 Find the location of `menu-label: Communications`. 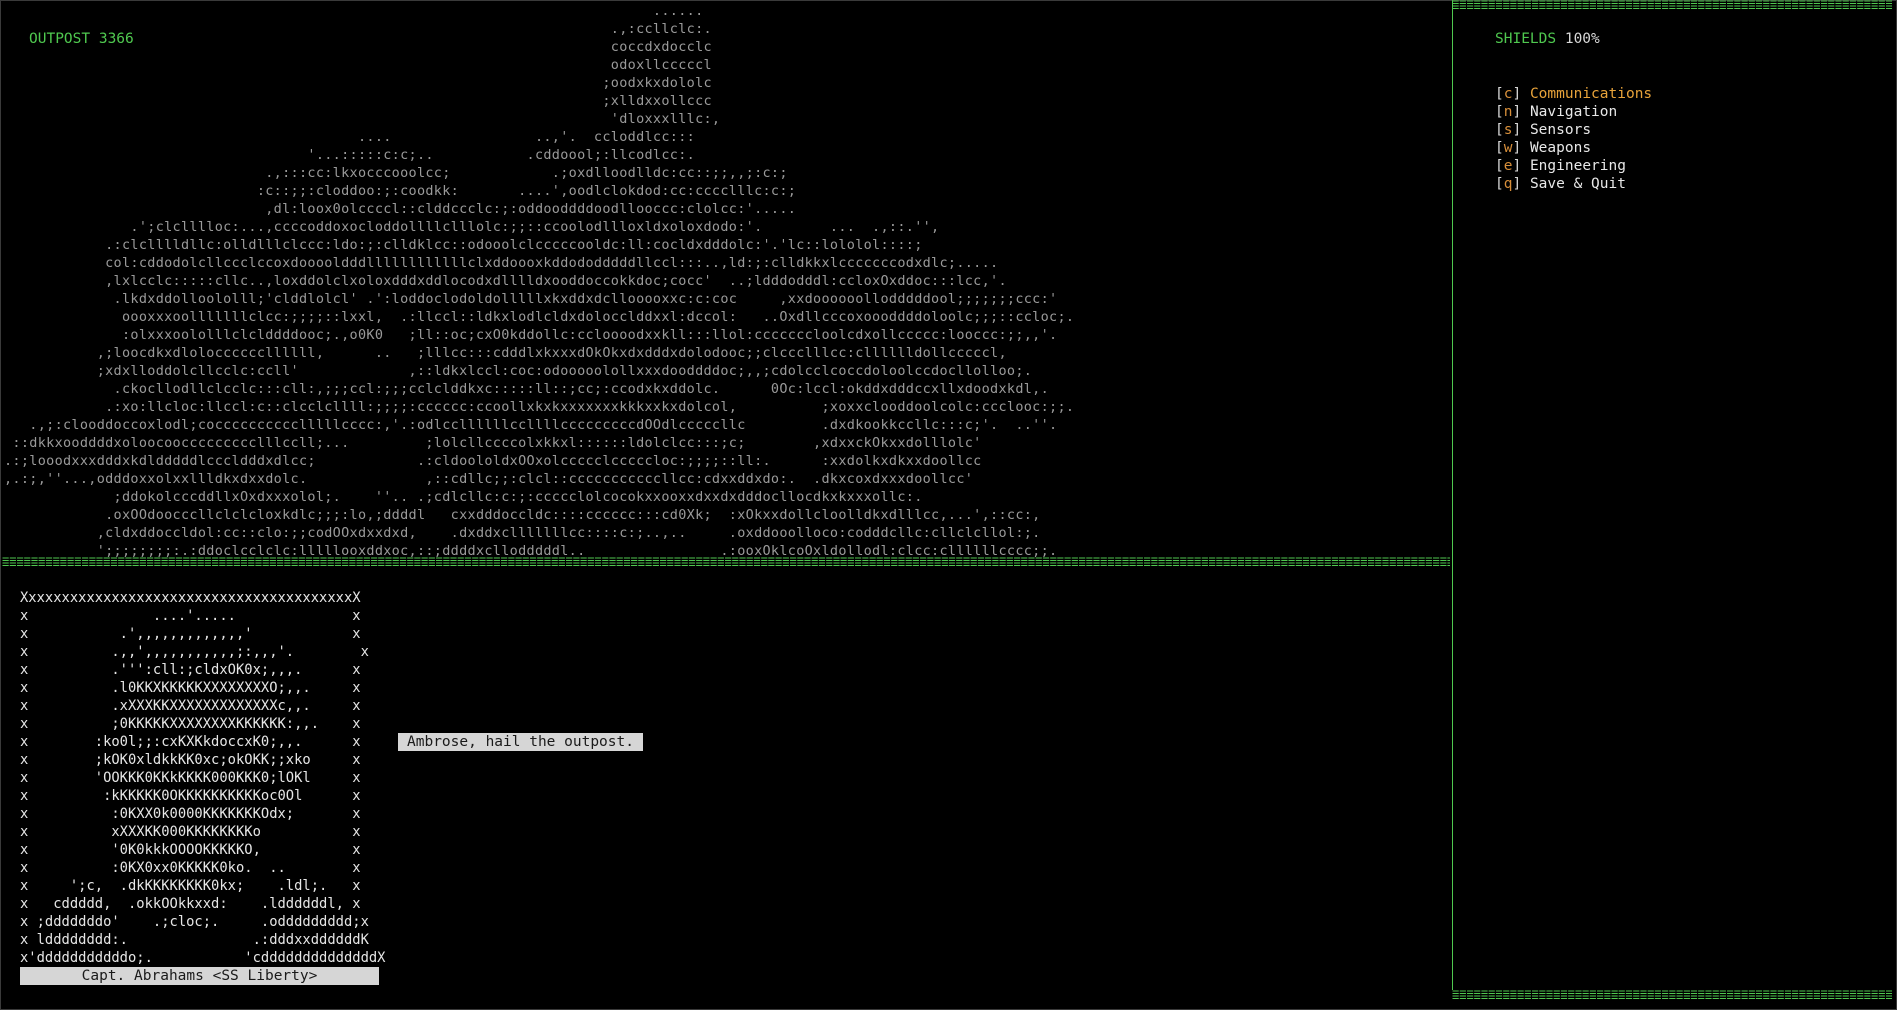

menu-label: Communications is located at coordinates (1591, 94).